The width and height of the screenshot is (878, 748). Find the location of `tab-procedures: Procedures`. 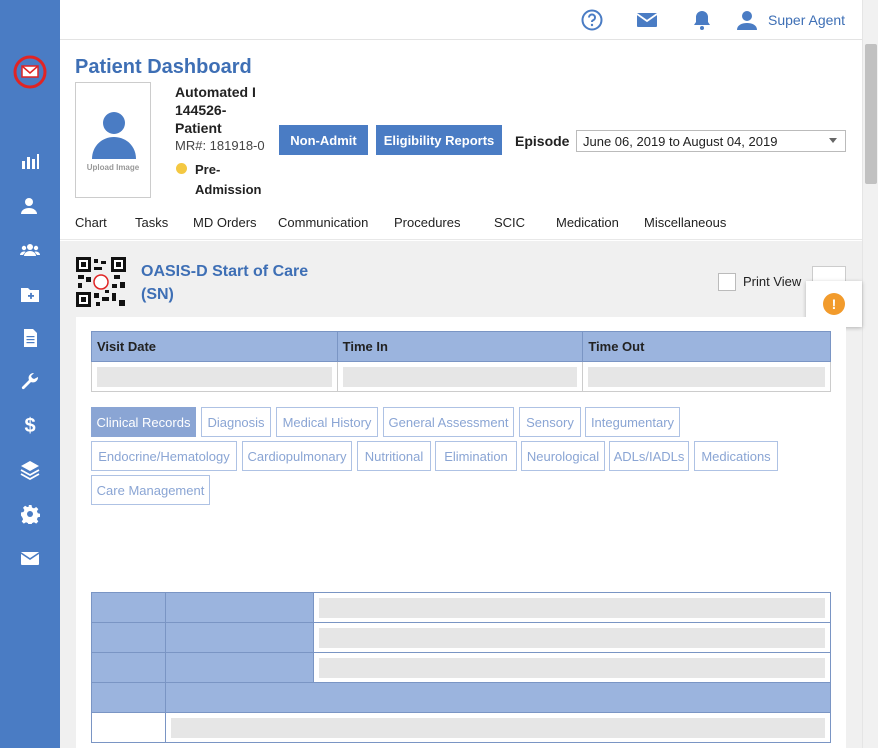

tab-procedures: Procedures is located at coordinates (427, 222).